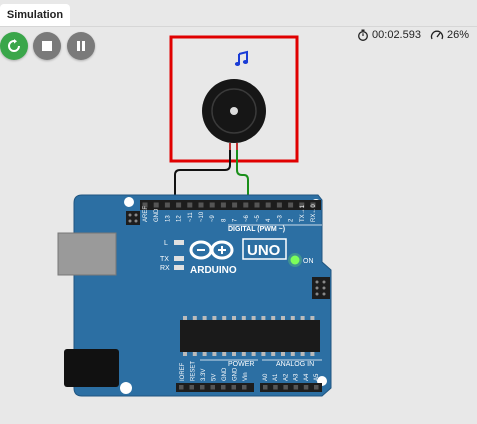  What do you see at coordinates (204, 375) in the screenshot?
I see `power-pin-label: 3.3V` at bounding box center [204, 375].